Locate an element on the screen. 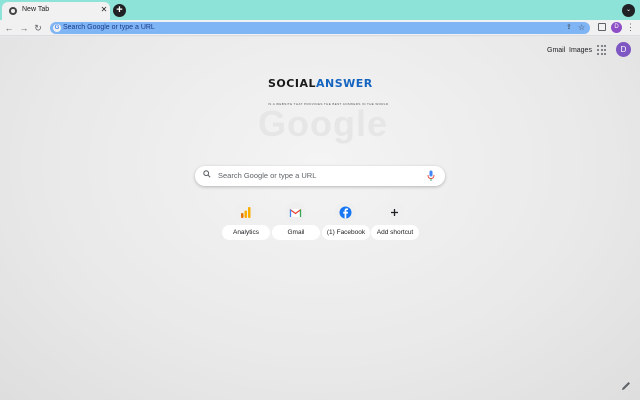 The width and height of the screenshot is (640, 400). shortcut-facebook: (1) Facebook is located at coordinates (346, 222).